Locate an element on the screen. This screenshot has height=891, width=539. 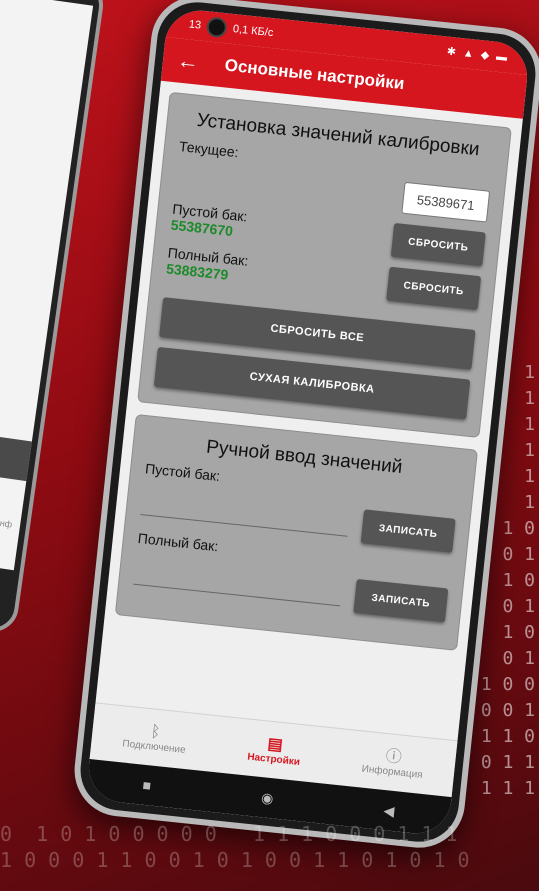
manual-full-input is located at coordinates (238, 583).